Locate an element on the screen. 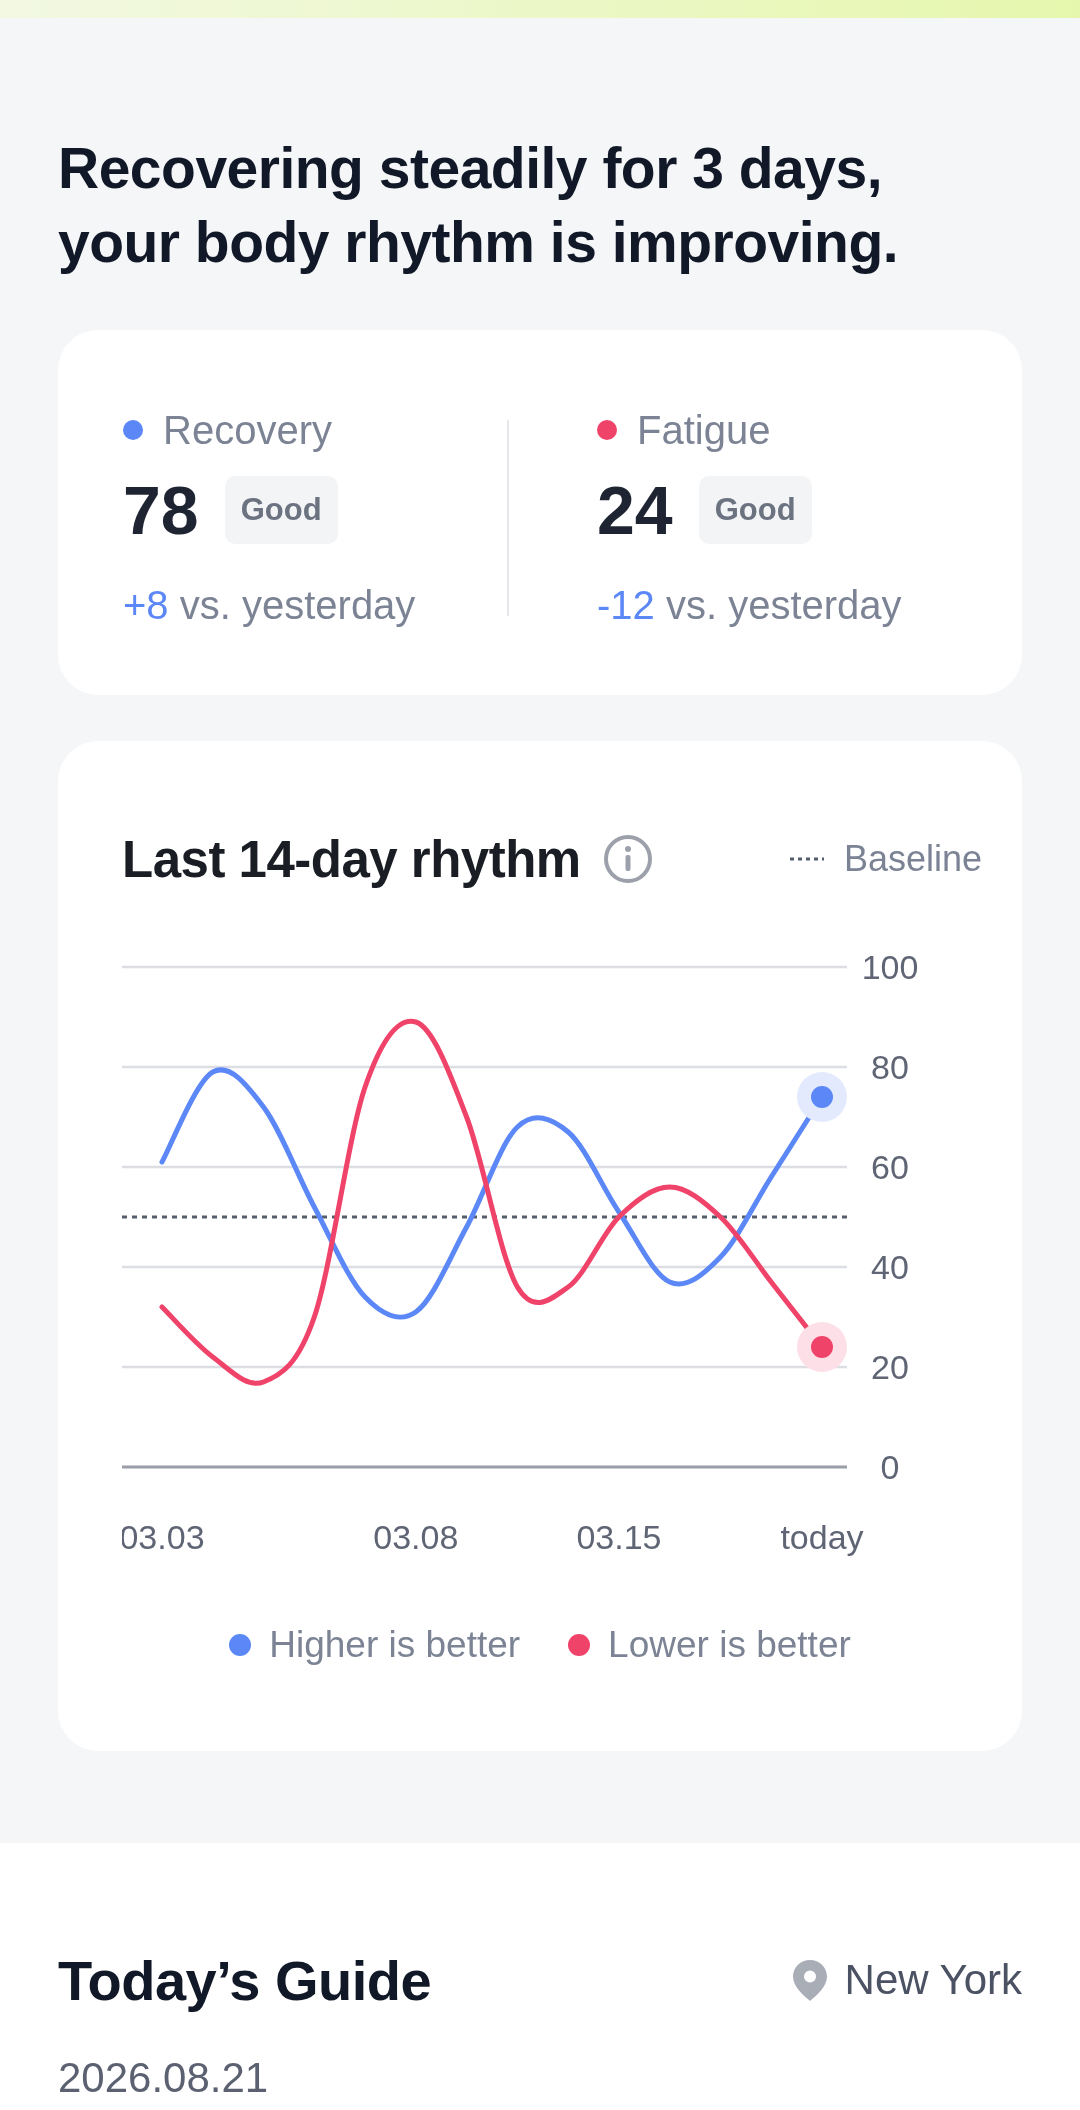 The width and height of the screenshot is (1080, 2110). location-pin-icon is located at coordinates (809, 1980).